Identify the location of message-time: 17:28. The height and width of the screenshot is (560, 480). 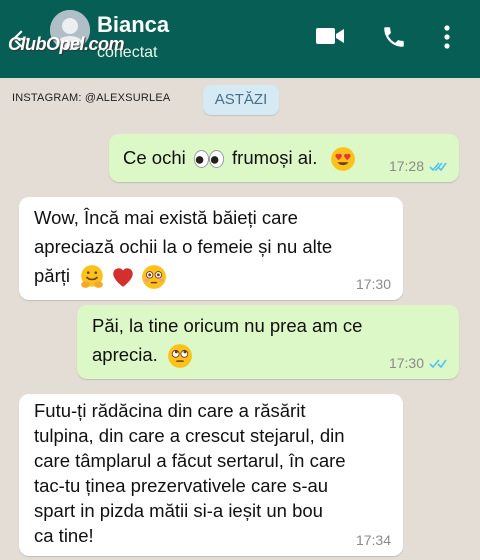
(406, 166).